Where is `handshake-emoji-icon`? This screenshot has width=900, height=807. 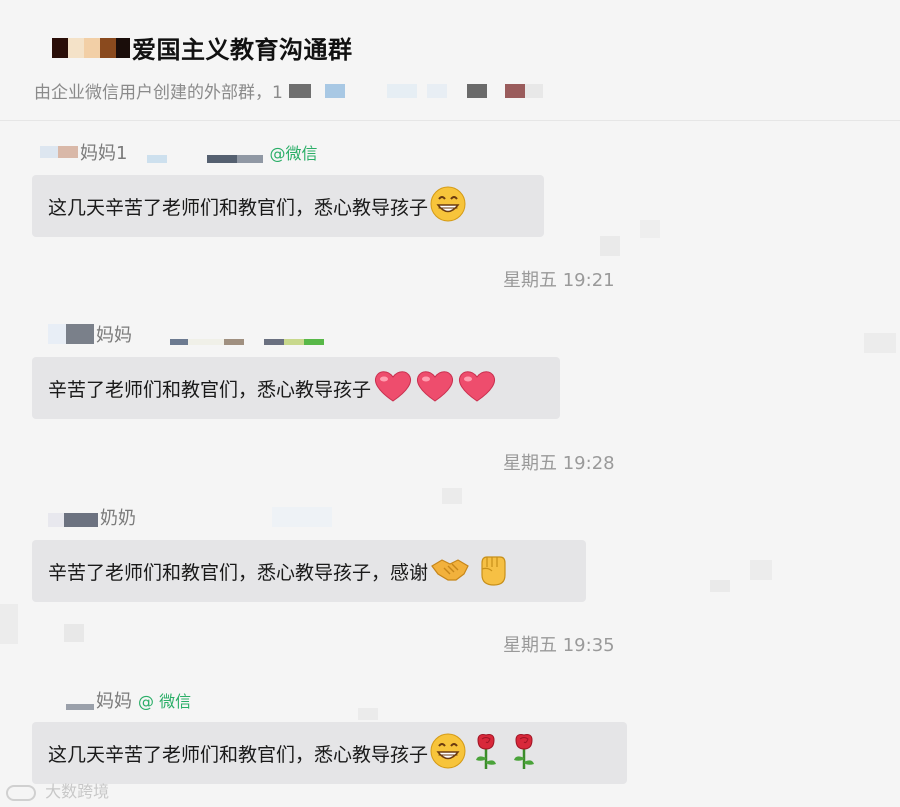 handshake-emoji-icon is located at coordinates (450, 571).